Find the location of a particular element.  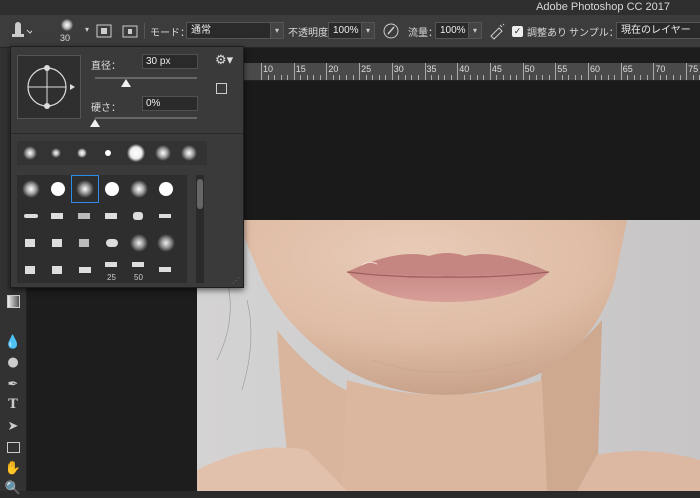

pressure-pen-icon is located at coordinates (391, 31).